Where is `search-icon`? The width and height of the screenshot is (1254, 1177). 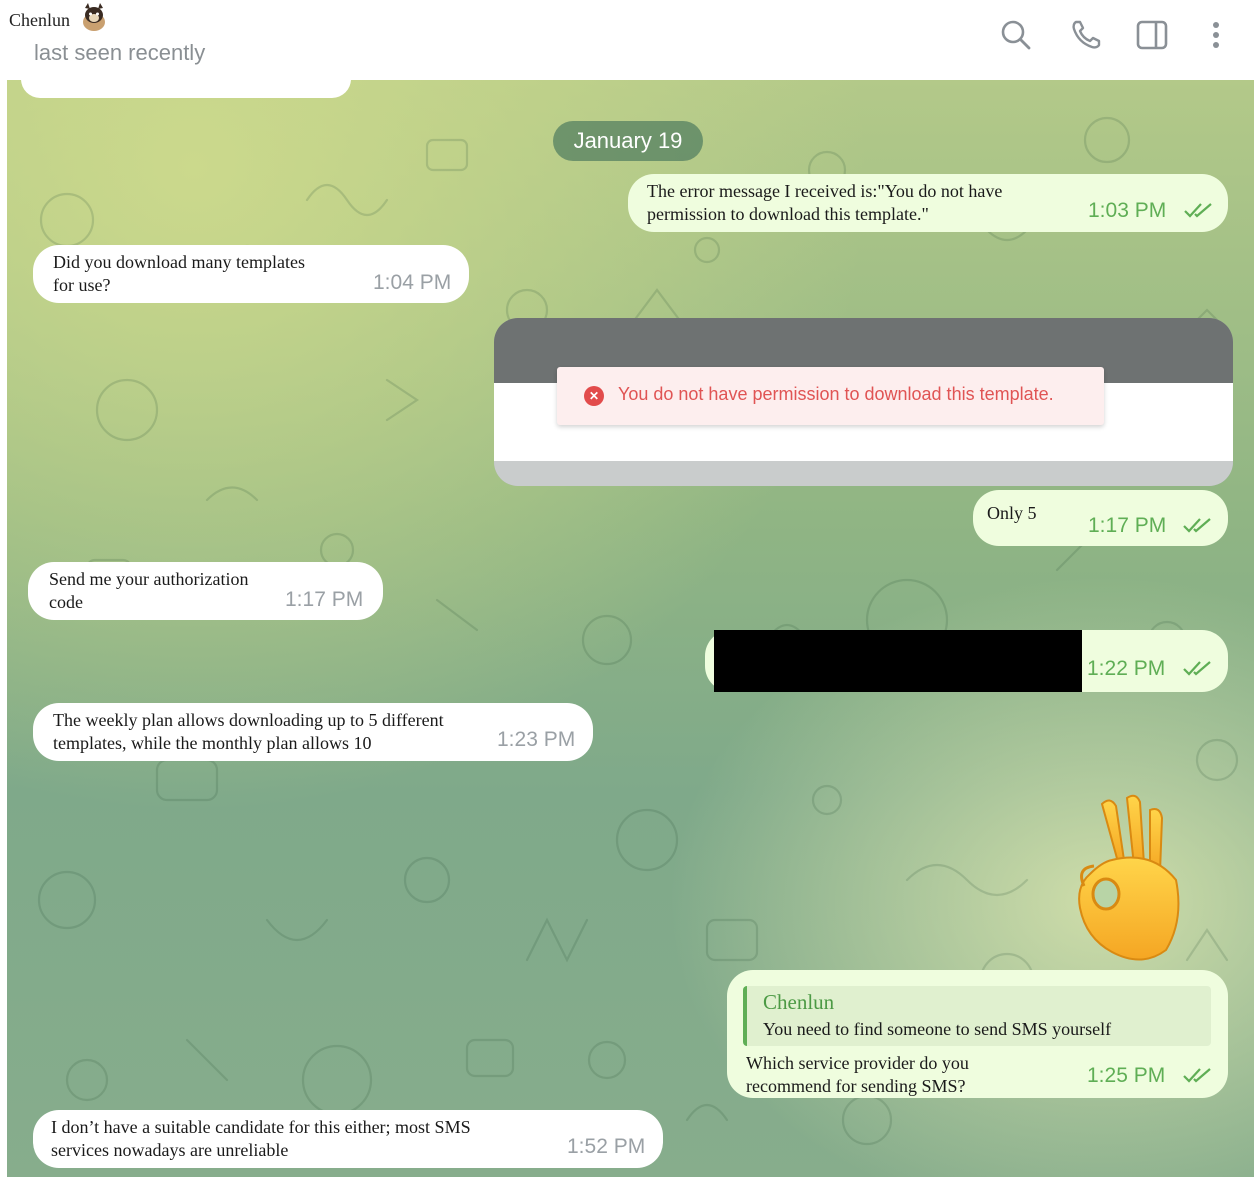 search-icon is located at coordinates (1016, 35).